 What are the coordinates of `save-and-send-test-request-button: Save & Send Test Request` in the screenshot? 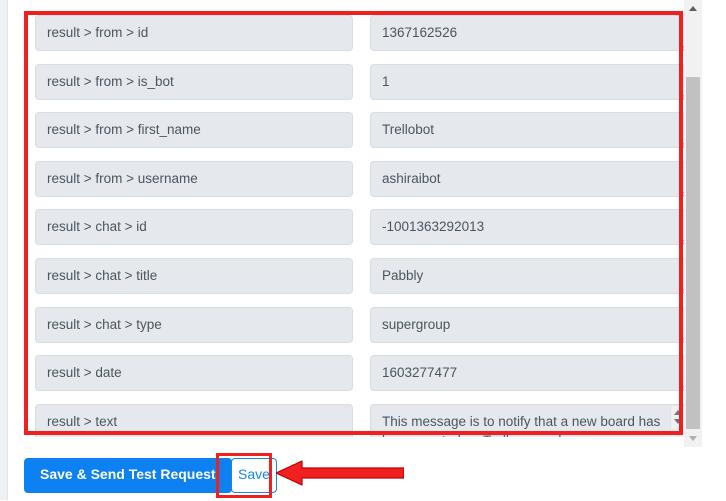 It's located at (128, 475).